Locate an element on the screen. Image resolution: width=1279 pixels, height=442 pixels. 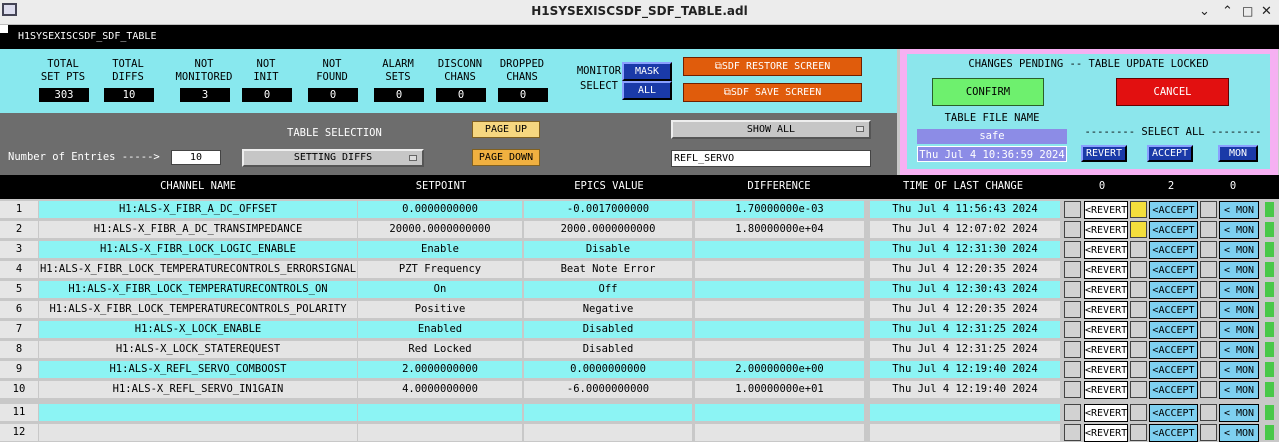
select-all-revert-button: REVERT is located at coordinates (1104, 153).